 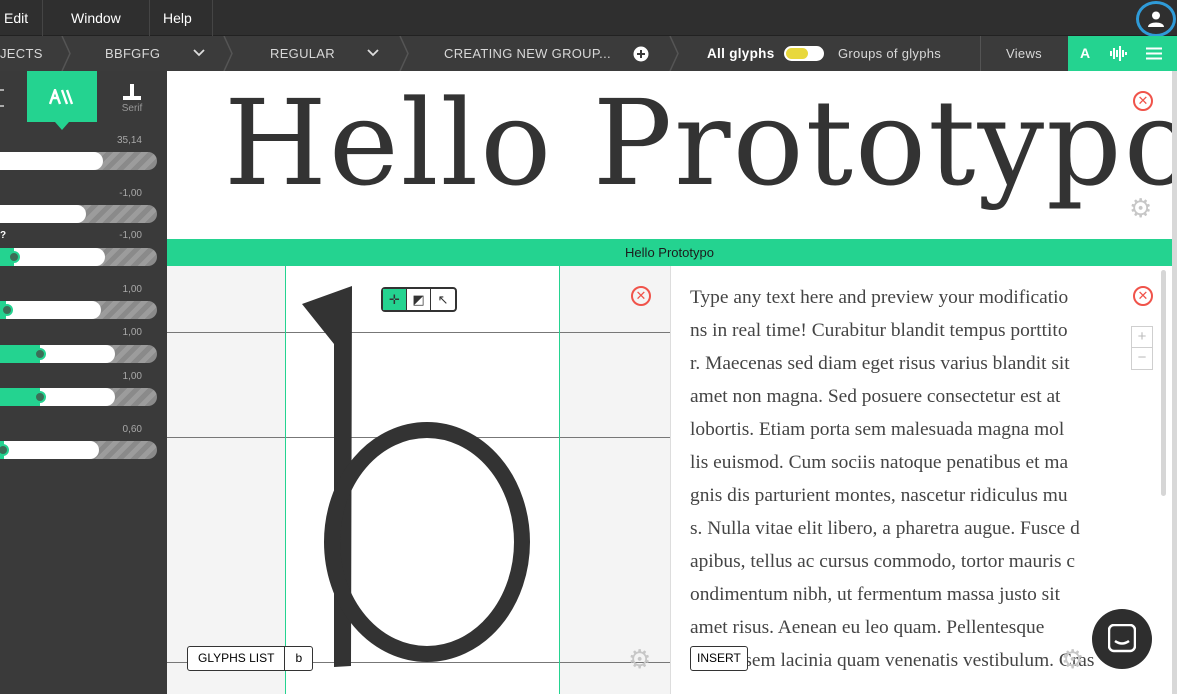 I want to click on slider-value: 35,14, so click(x=129, y=140).